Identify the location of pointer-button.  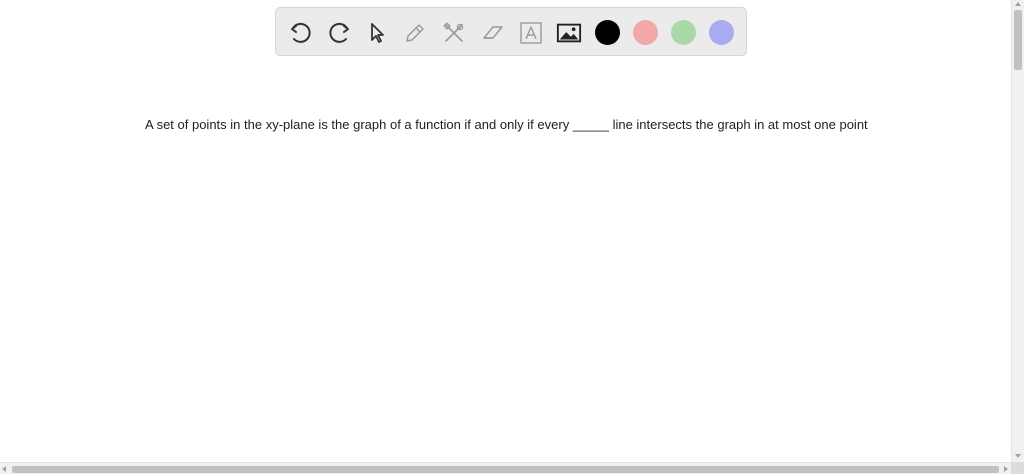
(377, 33).